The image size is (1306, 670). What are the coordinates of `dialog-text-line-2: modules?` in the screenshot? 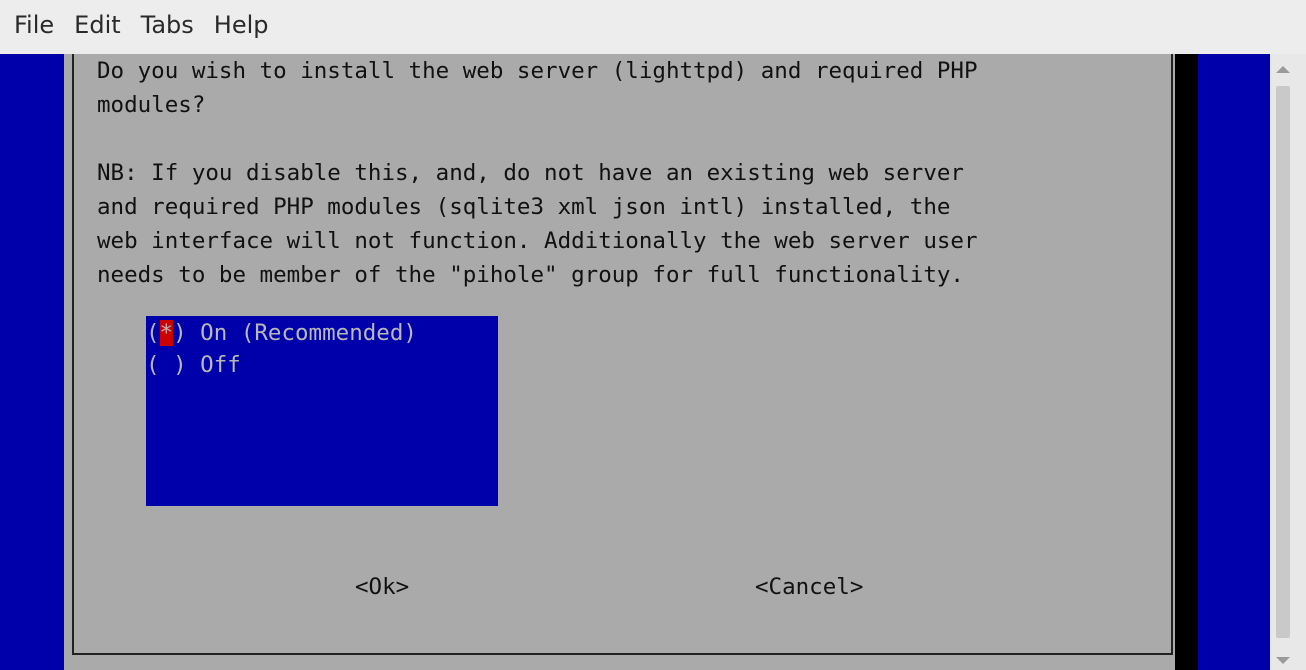 It's located at (151, 105).